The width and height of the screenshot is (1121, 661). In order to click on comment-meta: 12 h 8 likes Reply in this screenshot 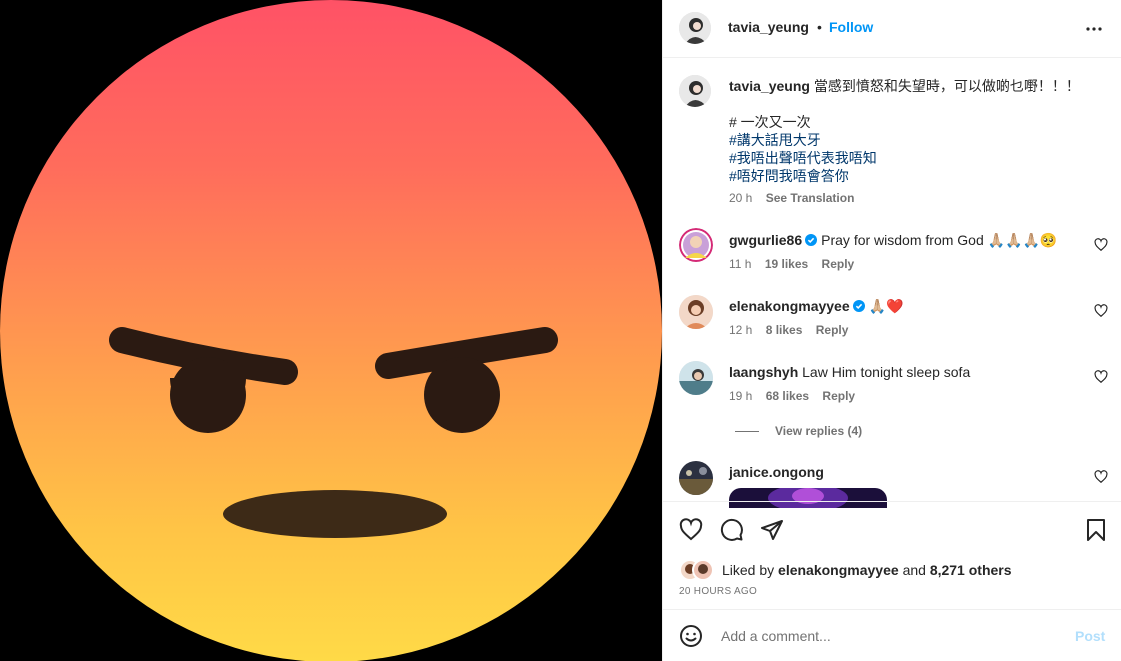, I will do `click(793, 330)`.